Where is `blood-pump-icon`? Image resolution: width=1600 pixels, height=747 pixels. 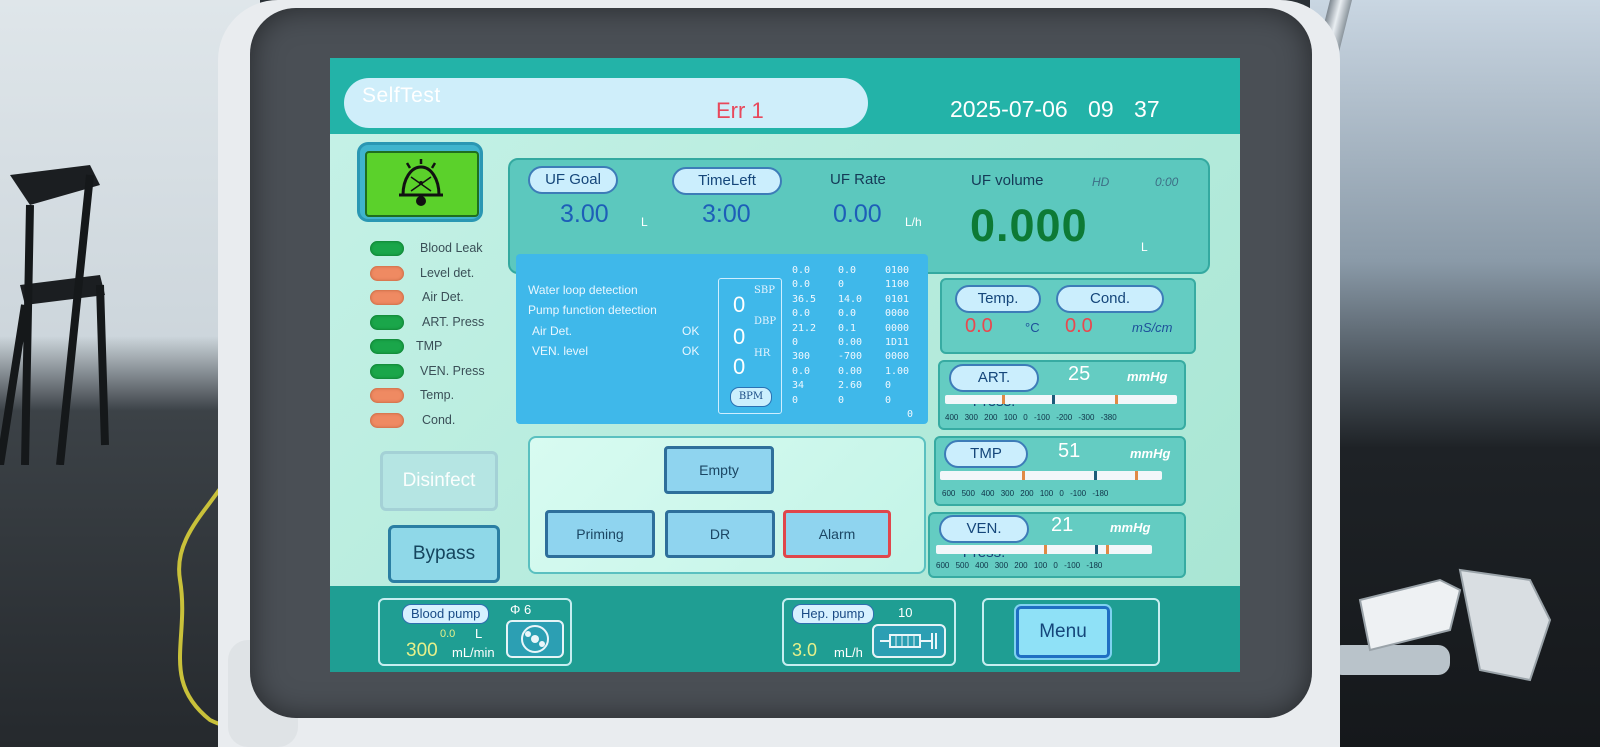 blood-pump-icon is located at coordinates (535, 639).